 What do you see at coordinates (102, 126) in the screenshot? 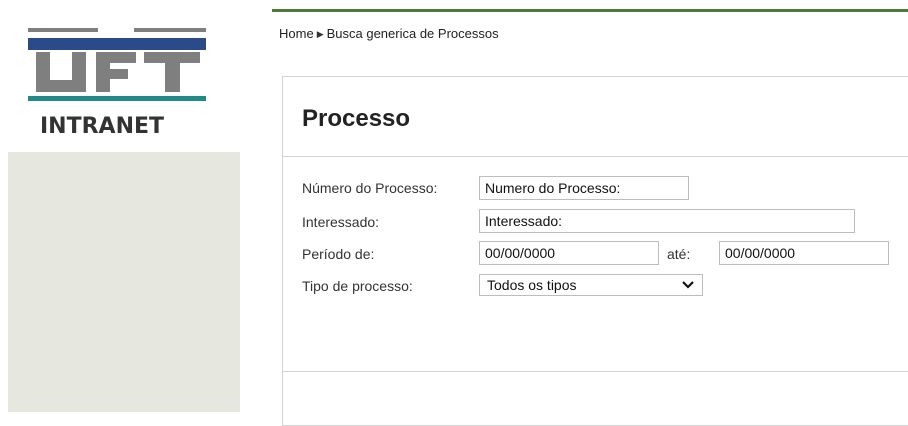
I see `intranet-label: INTRANET` at bounding box center [102, 126].